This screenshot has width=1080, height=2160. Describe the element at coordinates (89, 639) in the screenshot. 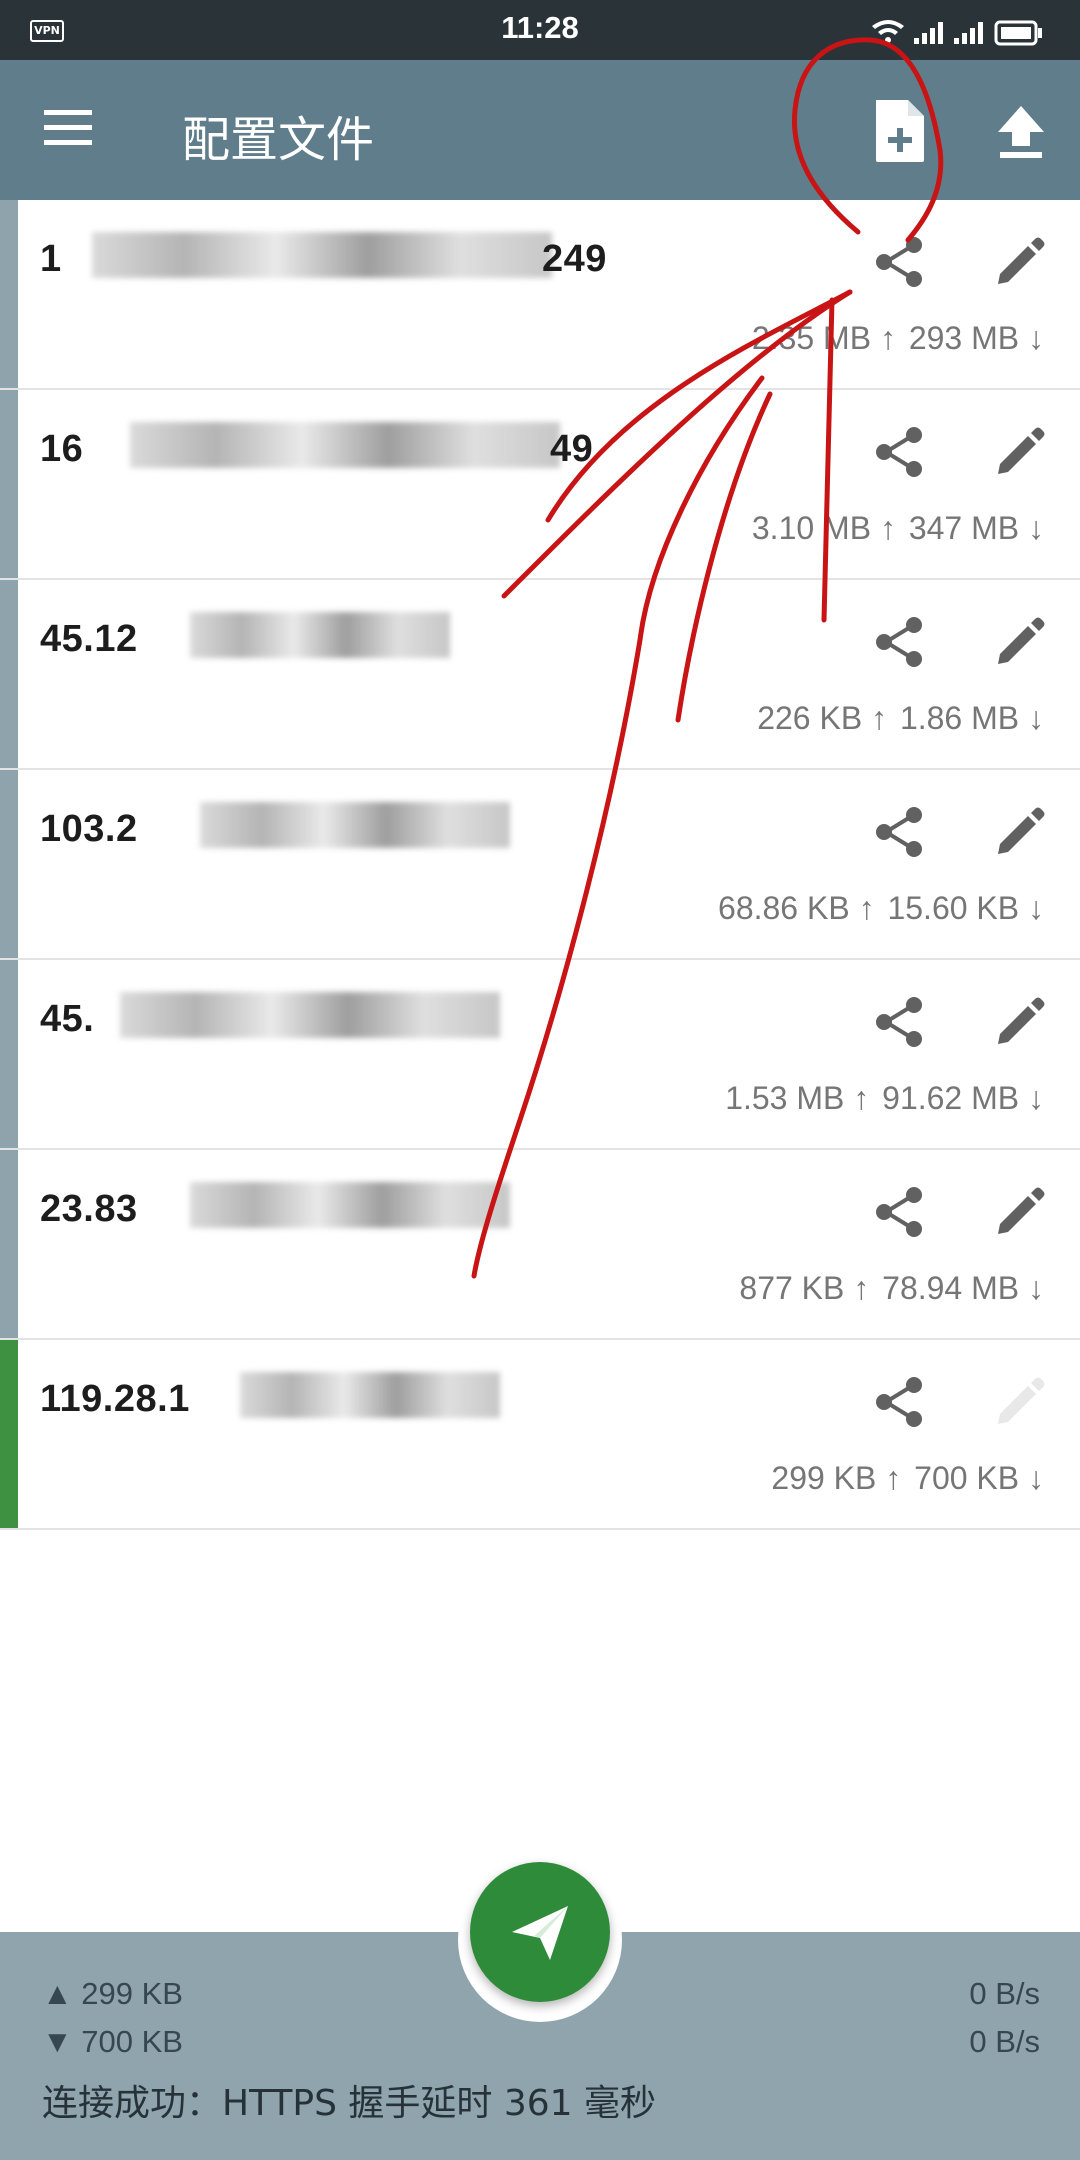

I see `server-address: 45.12` at that location.